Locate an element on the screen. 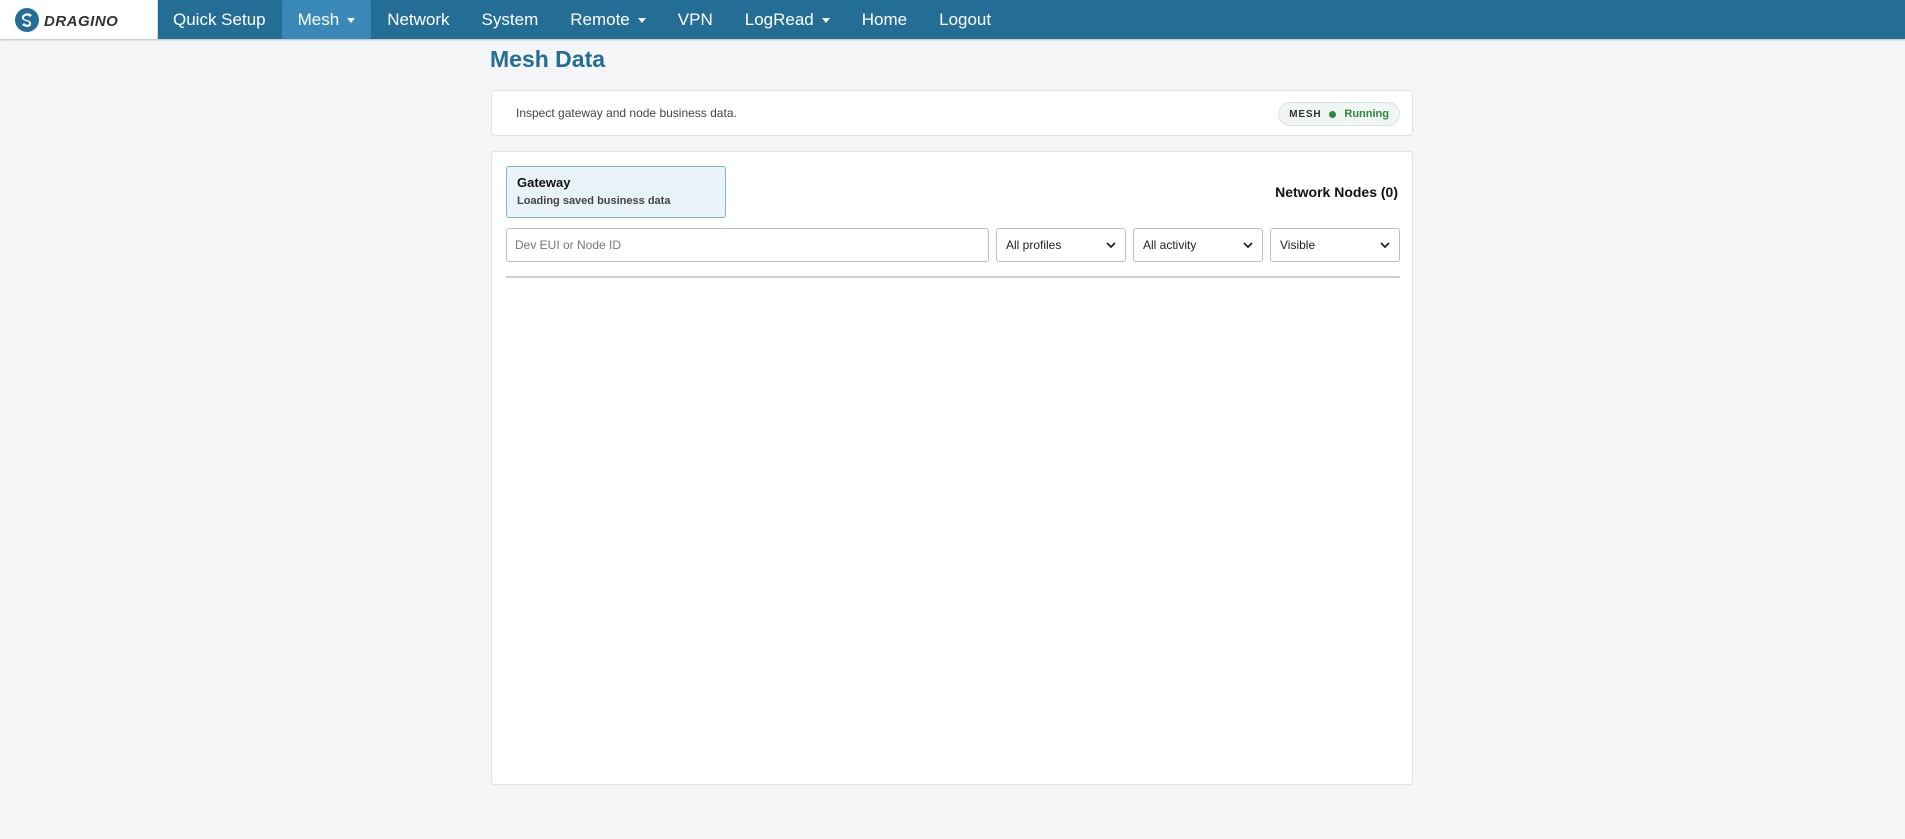  nav-item-network: Network is located at coordinates (418, 19).